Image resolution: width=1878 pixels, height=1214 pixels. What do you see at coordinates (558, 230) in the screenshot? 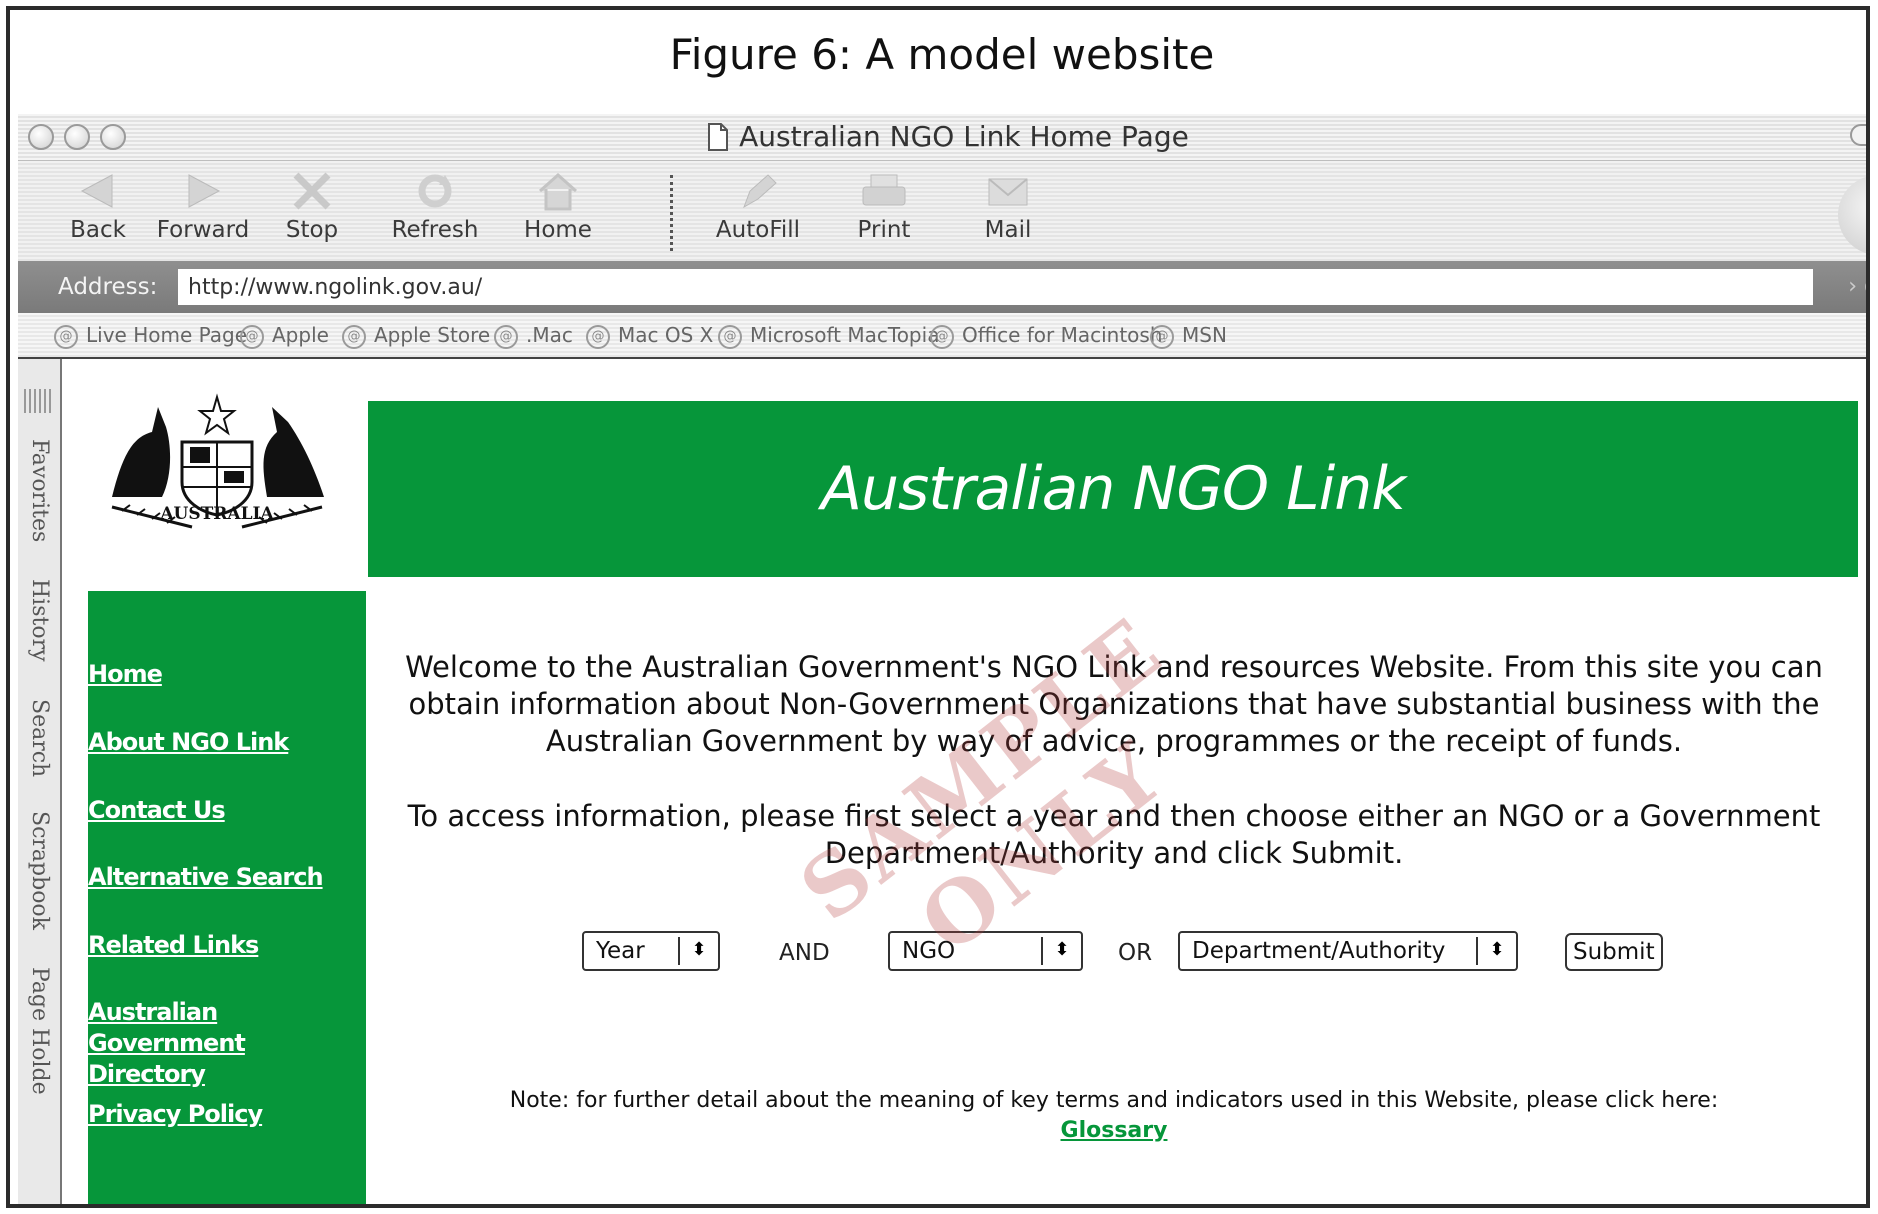
I see `home-label: Home` at bounding box center [558, 230].